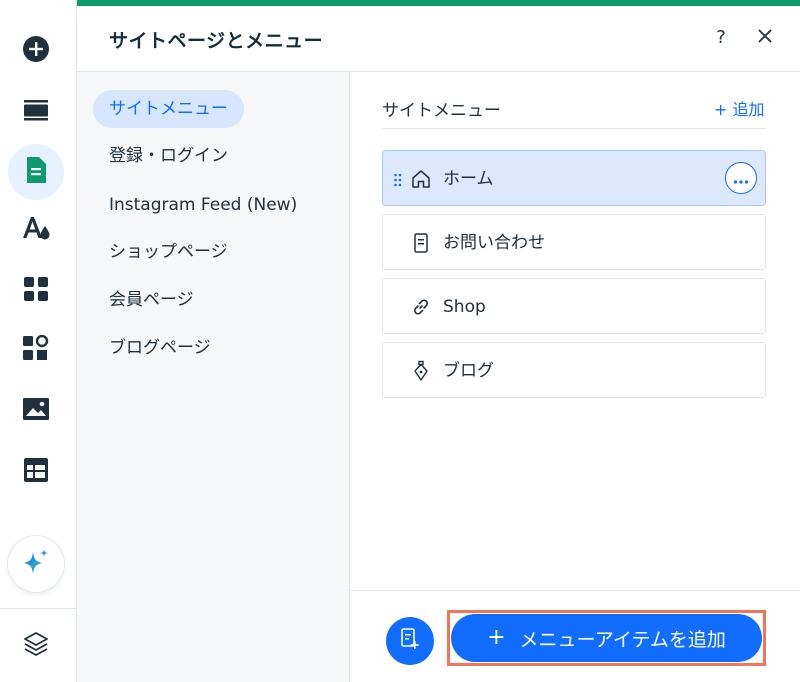  I want to click on pages-menus-button, so click(36, 172).